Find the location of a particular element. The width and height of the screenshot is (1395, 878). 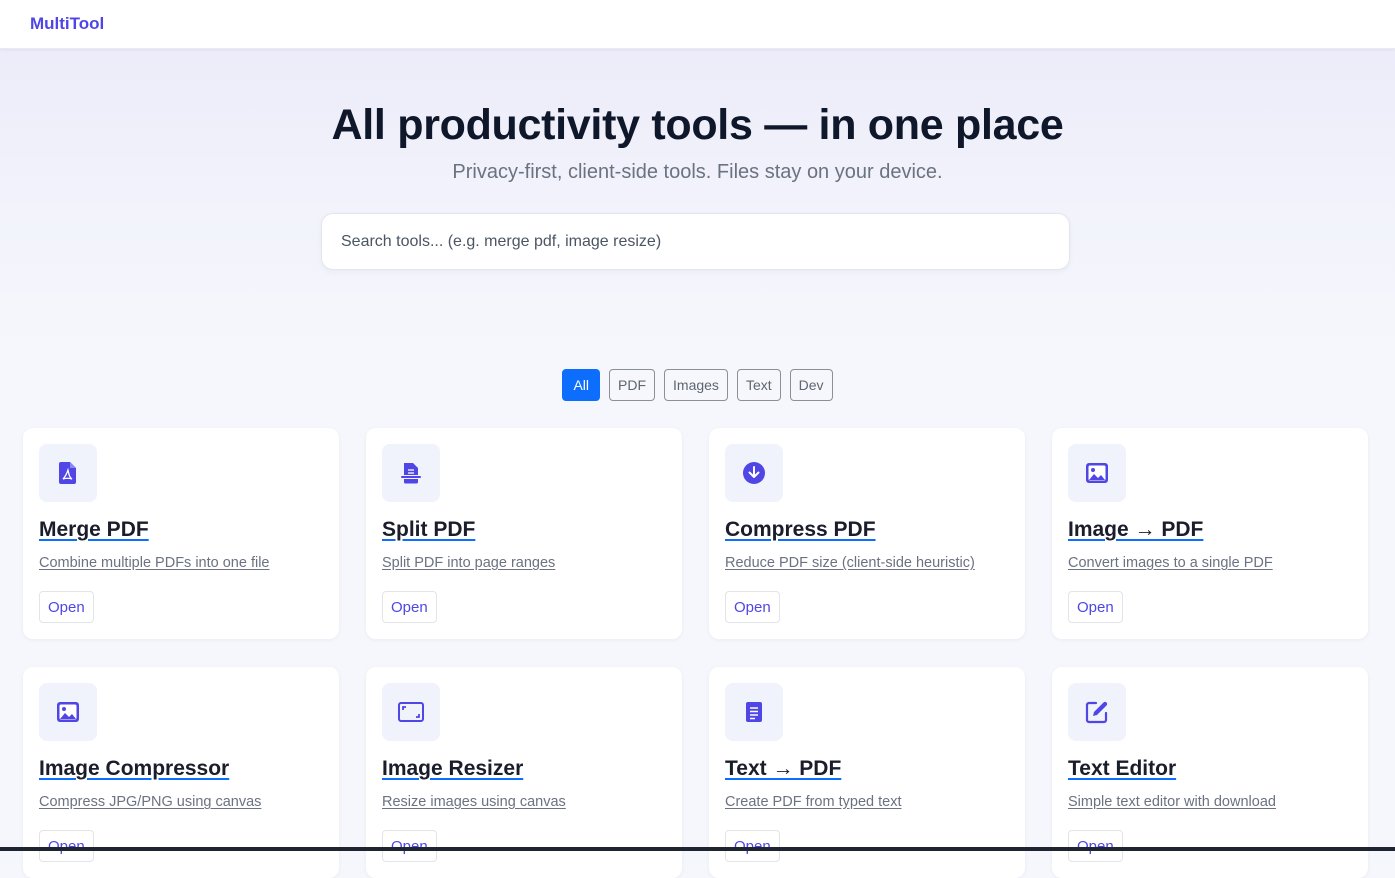

tool-title: Merge PDF is located at coordinates (94, 530).